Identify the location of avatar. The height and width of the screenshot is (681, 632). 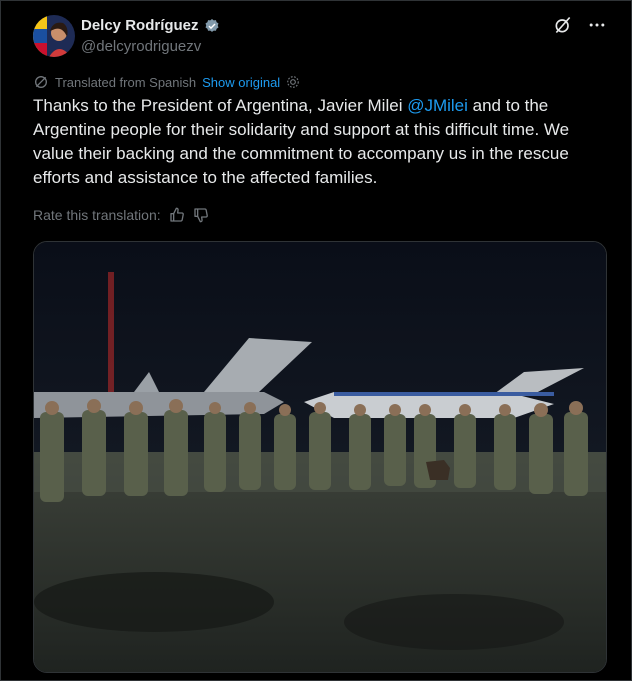
(54, 36).